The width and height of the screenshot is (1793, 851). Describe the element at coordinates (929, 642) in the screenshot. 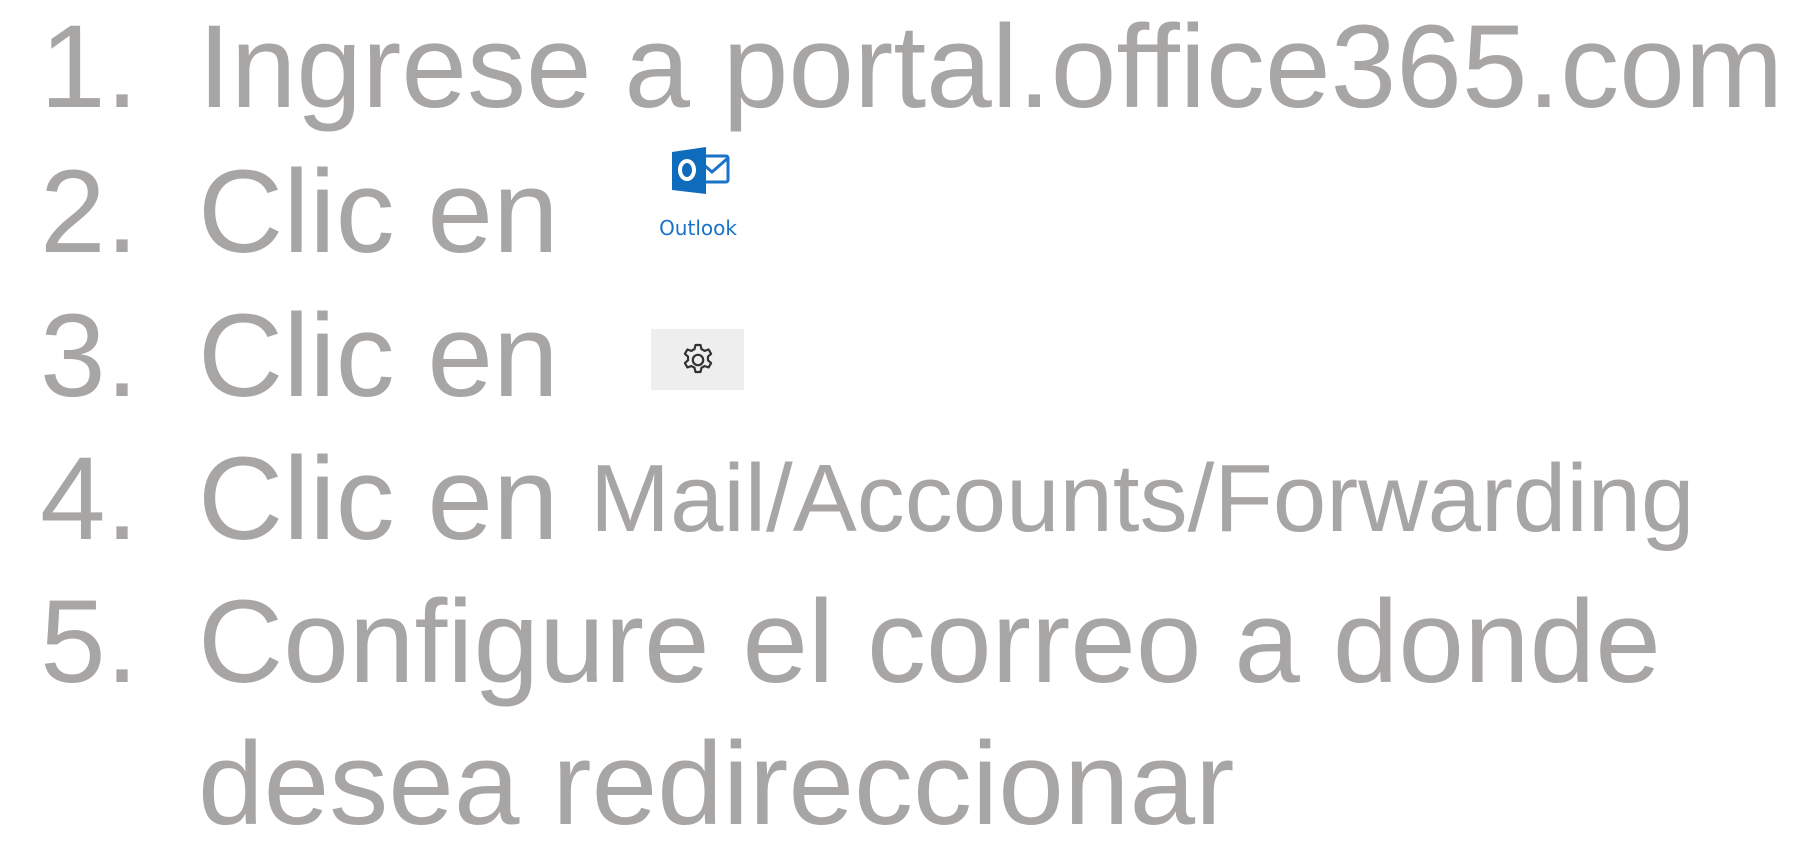

I see `step-text: Configure el correo a donde` at that location.